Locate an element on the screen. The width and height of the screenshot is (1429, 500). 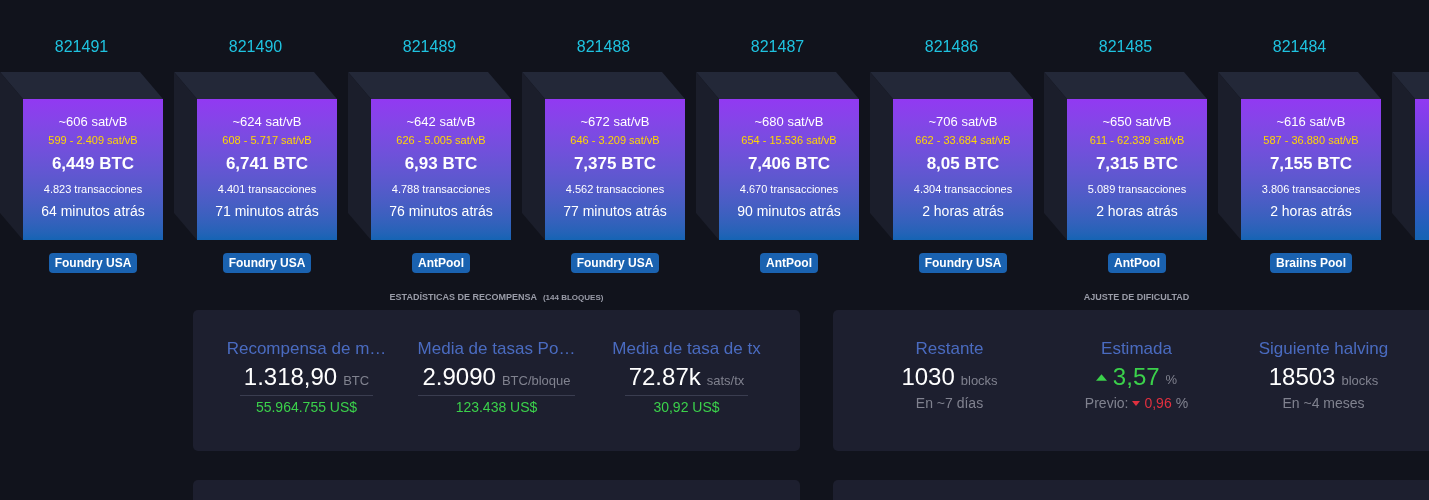
block-face: ~650 sat/vB 611 - 62.339 sat/vB 7,315 BTC 5.089 transacciones 2 horas atrás is located at coordinates (1137, 169).